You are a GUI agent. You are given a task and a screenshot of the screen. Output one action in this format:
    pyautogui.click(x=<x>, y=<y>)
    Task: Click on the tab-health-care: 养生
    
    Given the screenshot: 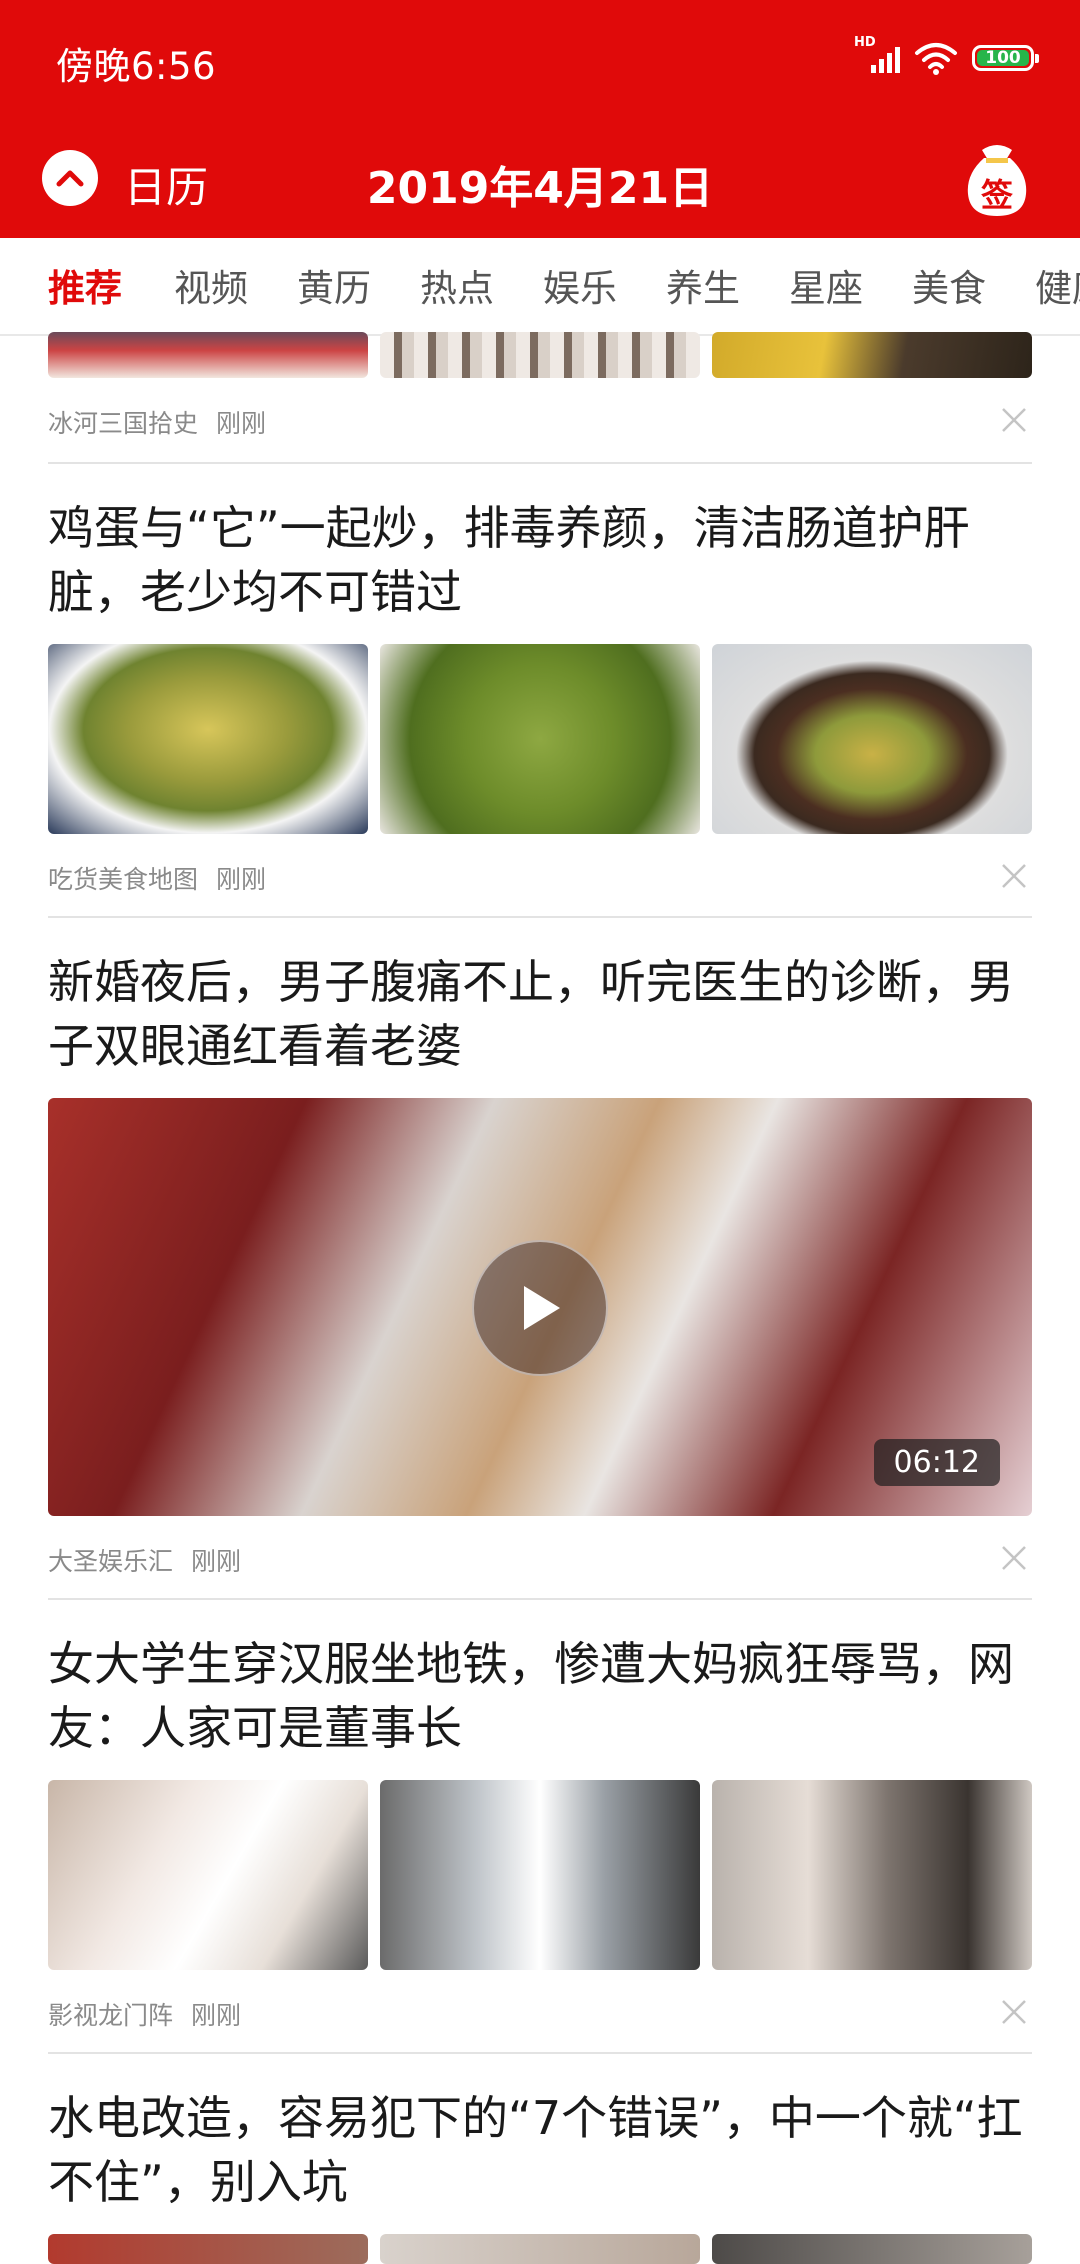 What is the action you would take?
    pyautogui.click(x=703, y=285)
    